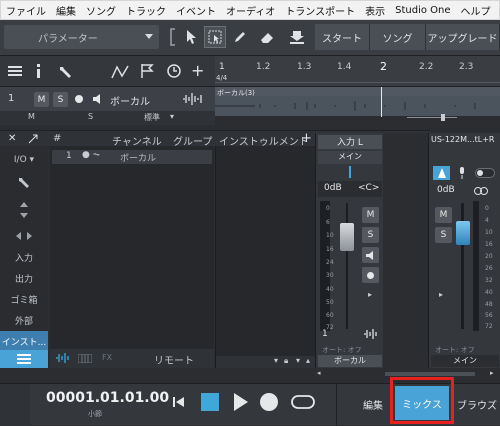 The width and height of the screenshot is (500, 426). I want to click on track-mode: 標準, so click(152, 117).